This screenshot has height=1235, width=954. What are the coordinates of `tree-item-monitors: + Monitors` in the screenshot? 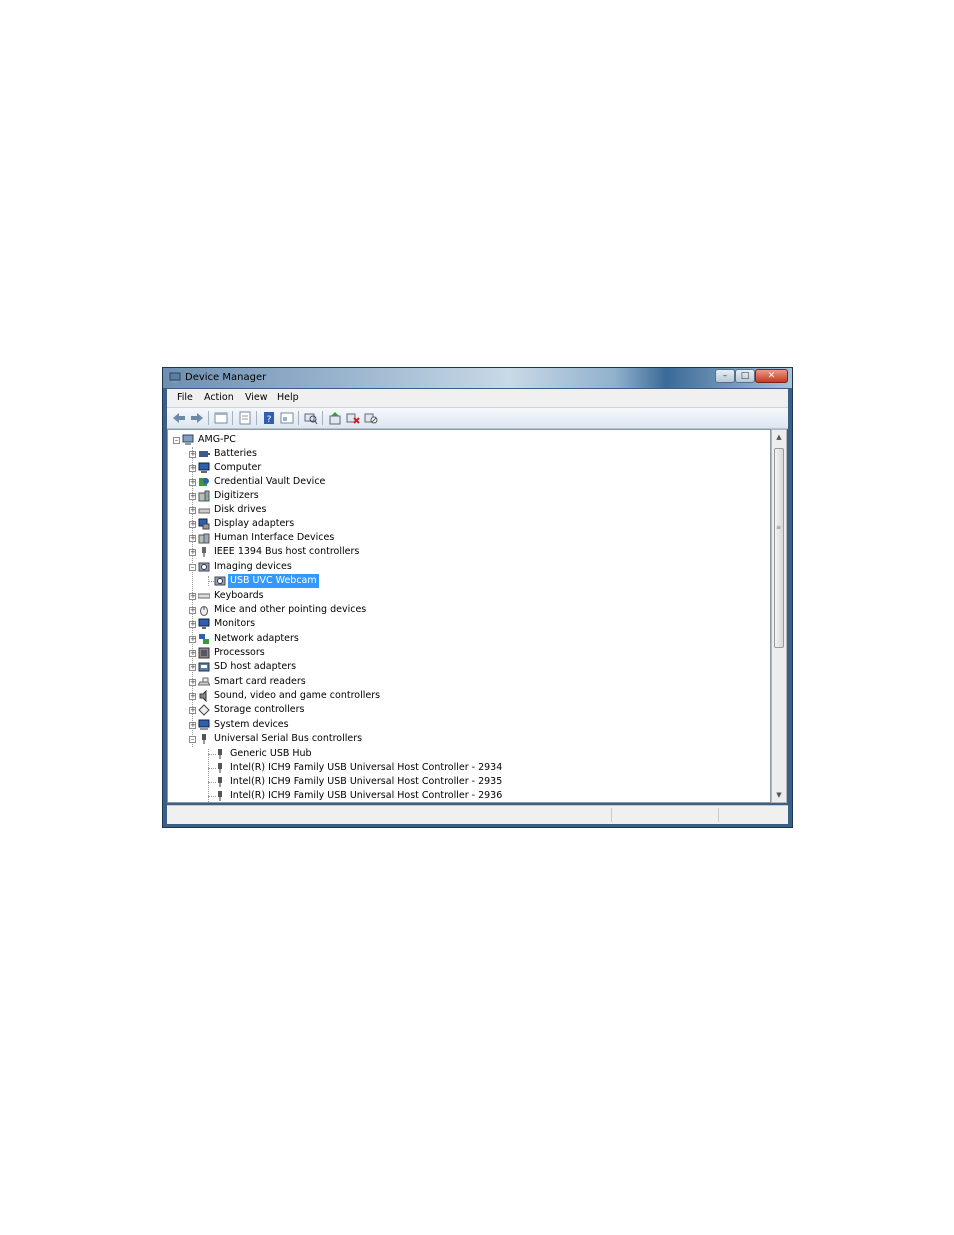 It's located at (463, 624).